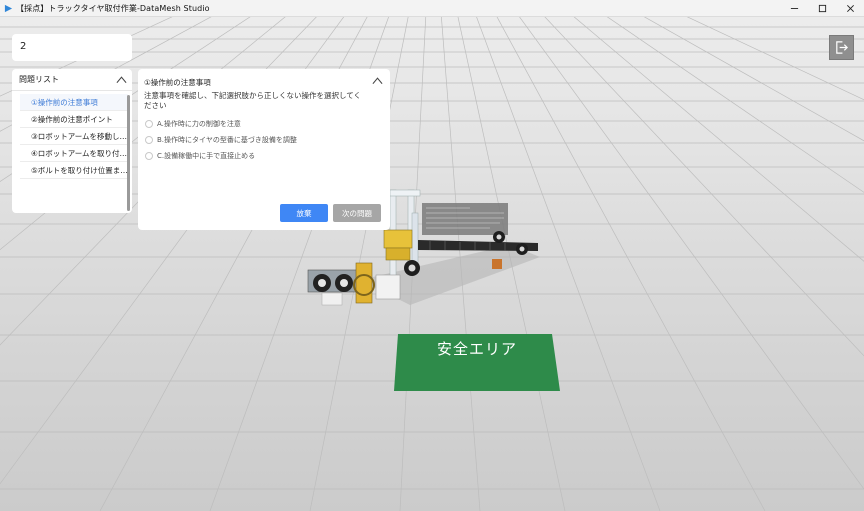 The image size is (864, 511). I want to click on exit-button, so click(841, 47).